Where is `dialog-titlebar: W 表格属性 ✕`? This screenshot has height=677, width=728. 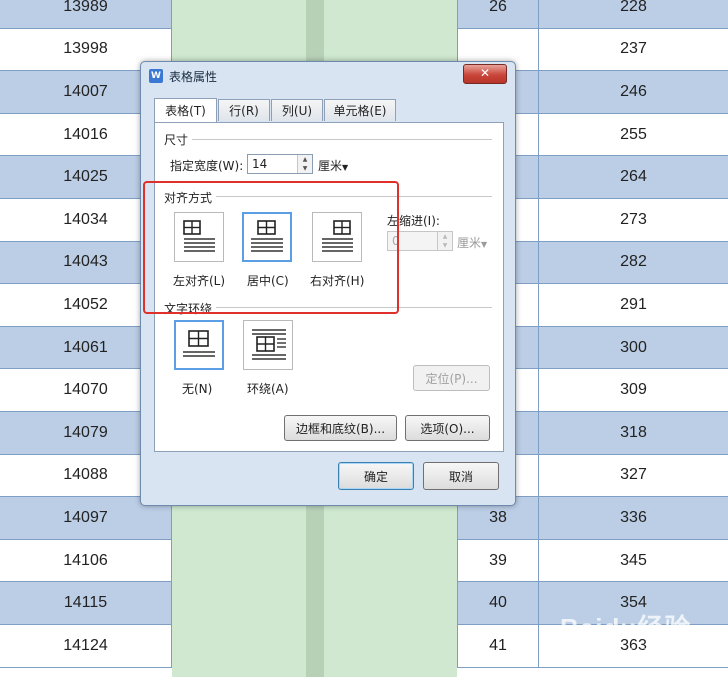
dialog-titlebar: W 表格属性 ✕ is located at coordinates (328, 76).